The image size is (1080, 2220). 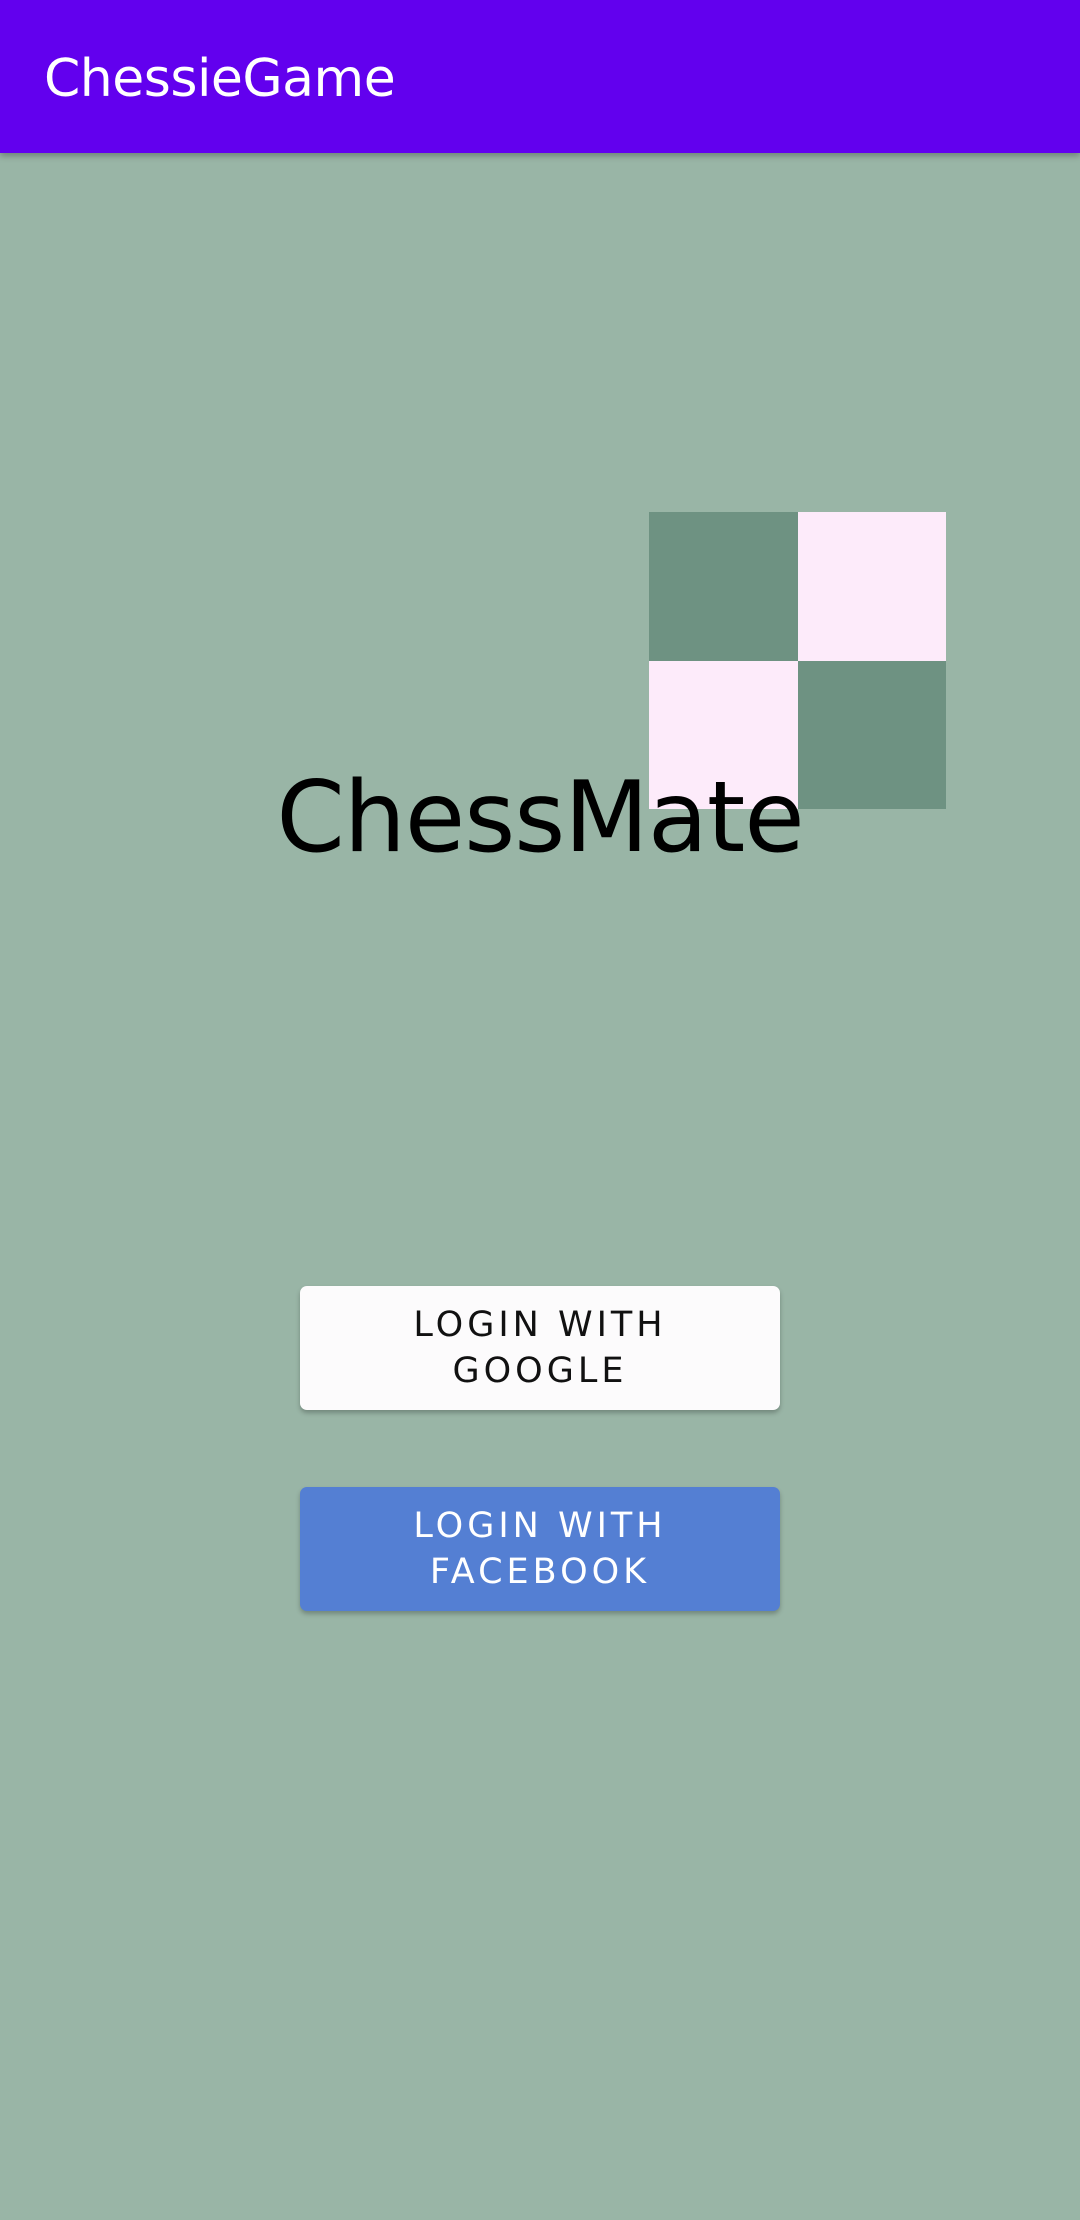 What do you see at coordinates (723, 586) in the screenshot?
I see `logo-dark-square` at bounding box center [723, 586].